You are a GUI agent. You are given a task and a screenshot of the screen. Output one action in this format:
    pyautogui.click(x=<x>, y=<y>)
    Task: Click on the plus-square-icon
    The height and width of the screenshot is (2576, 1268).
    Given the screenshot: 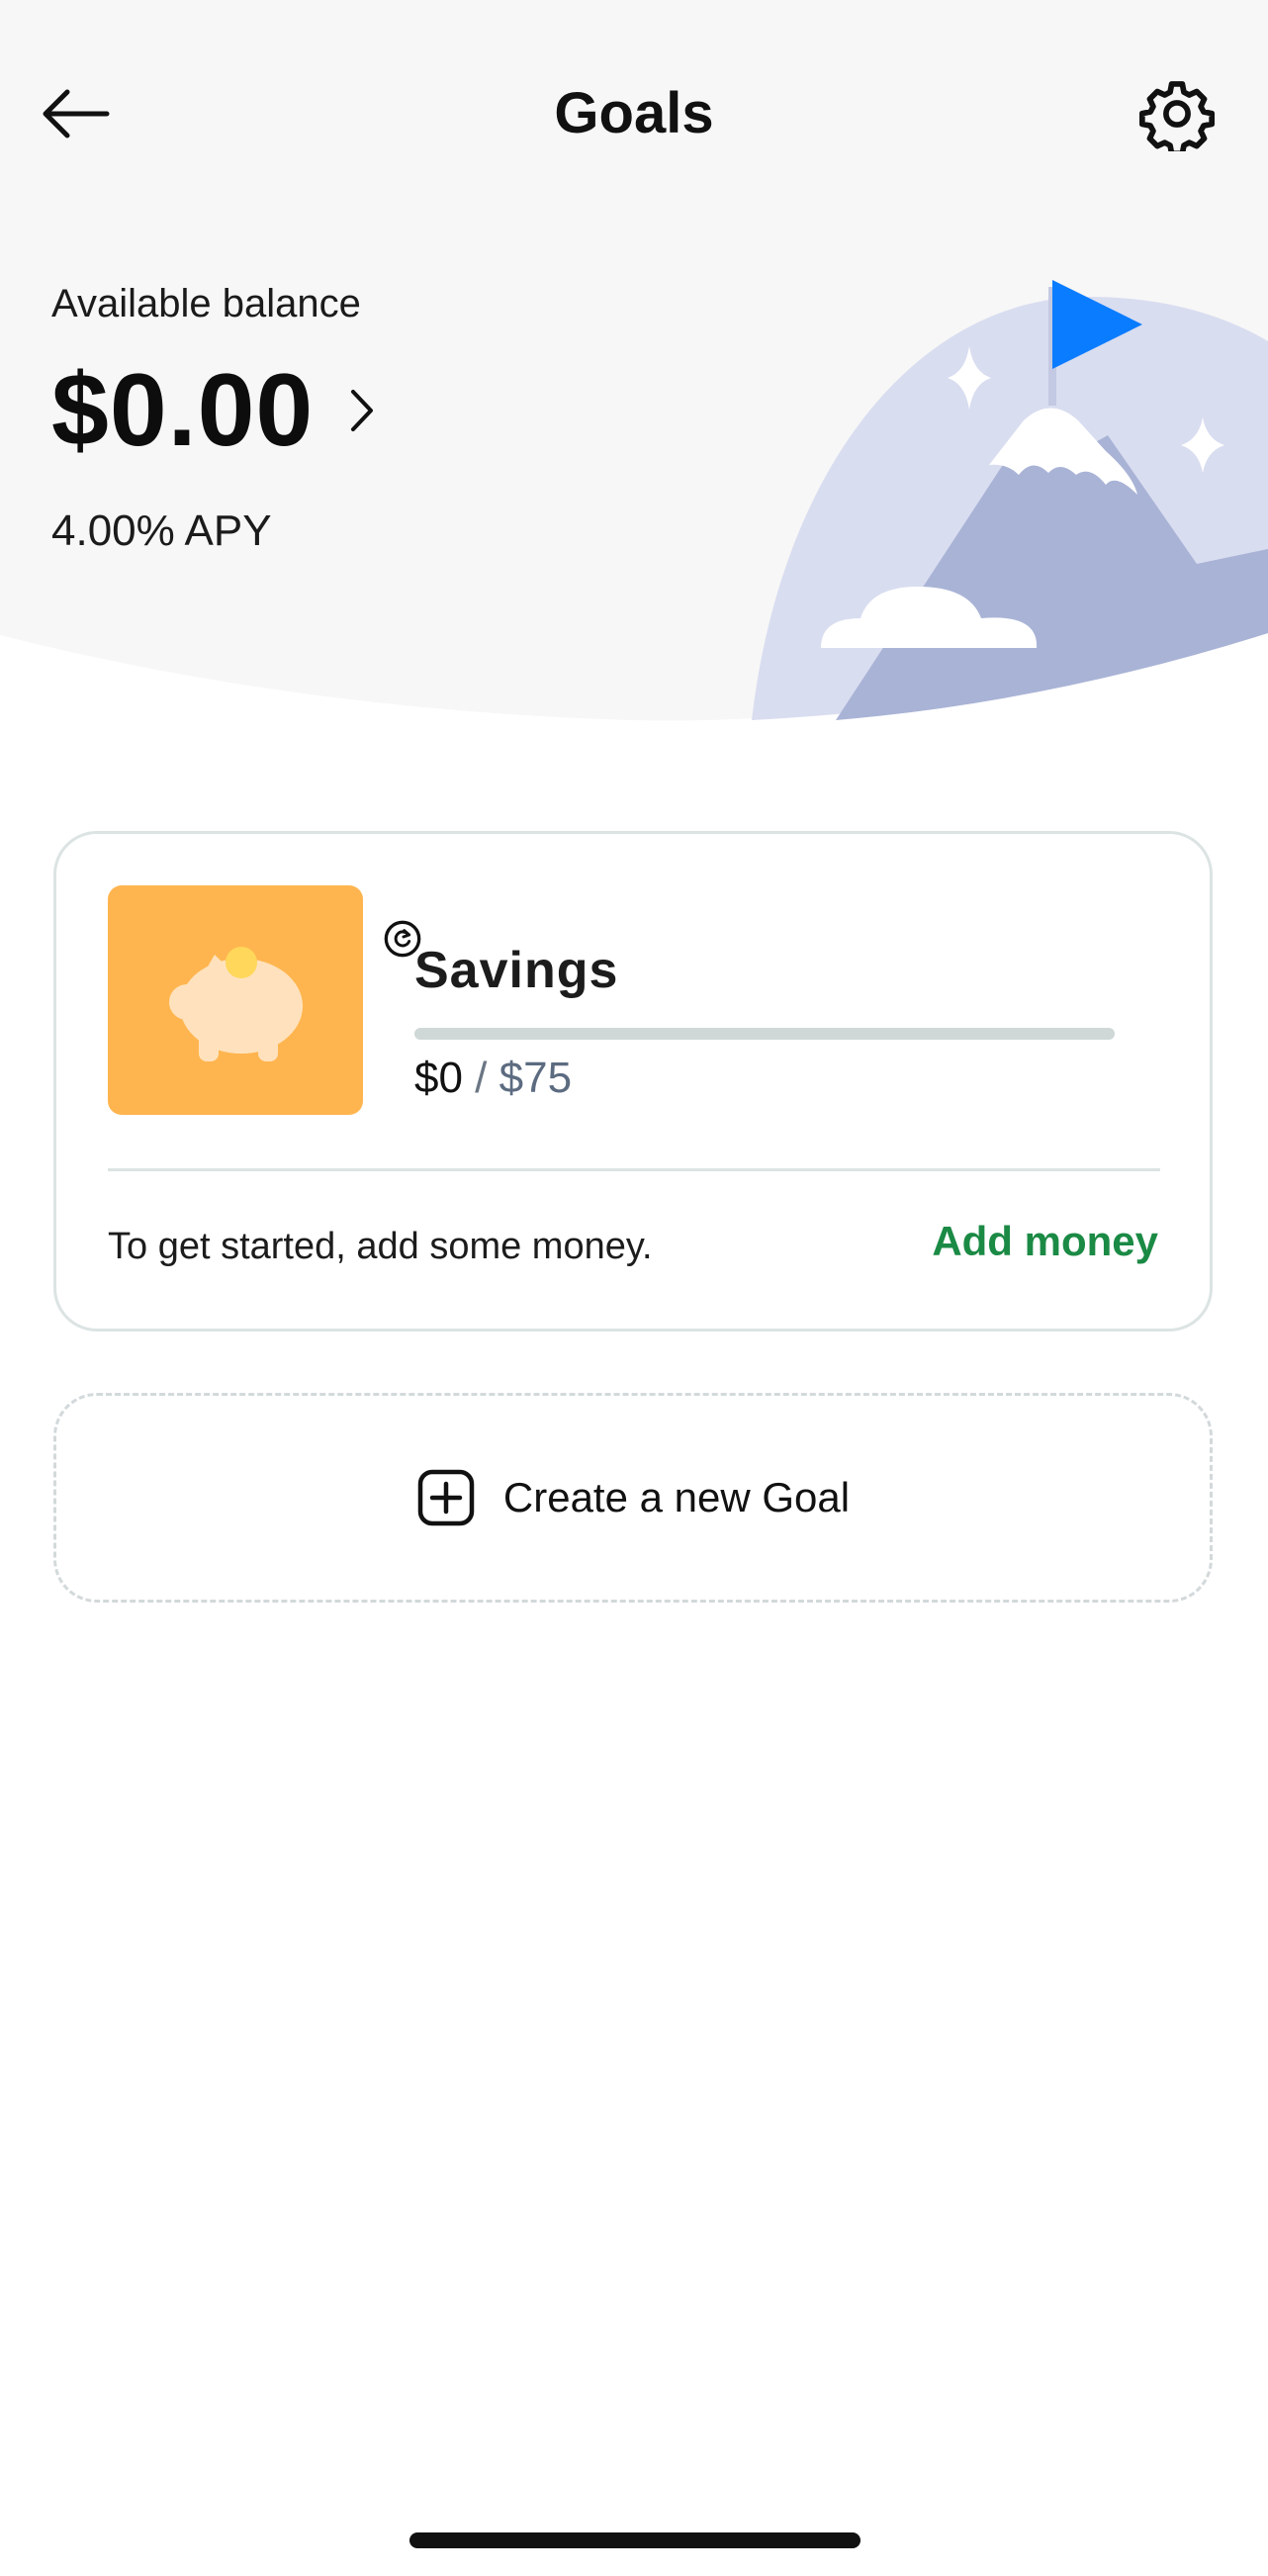 What is the action you would take?
    pyautogui.click(x=446, y=1497)
    